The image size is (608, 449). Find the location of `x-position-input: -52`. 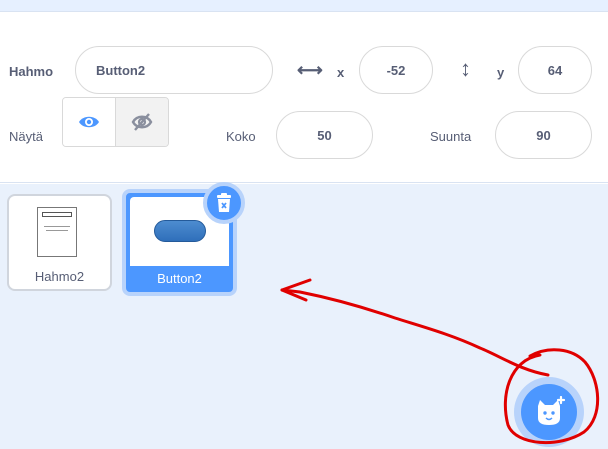

x-position-input: -52 is located at coordinates (396, 70).